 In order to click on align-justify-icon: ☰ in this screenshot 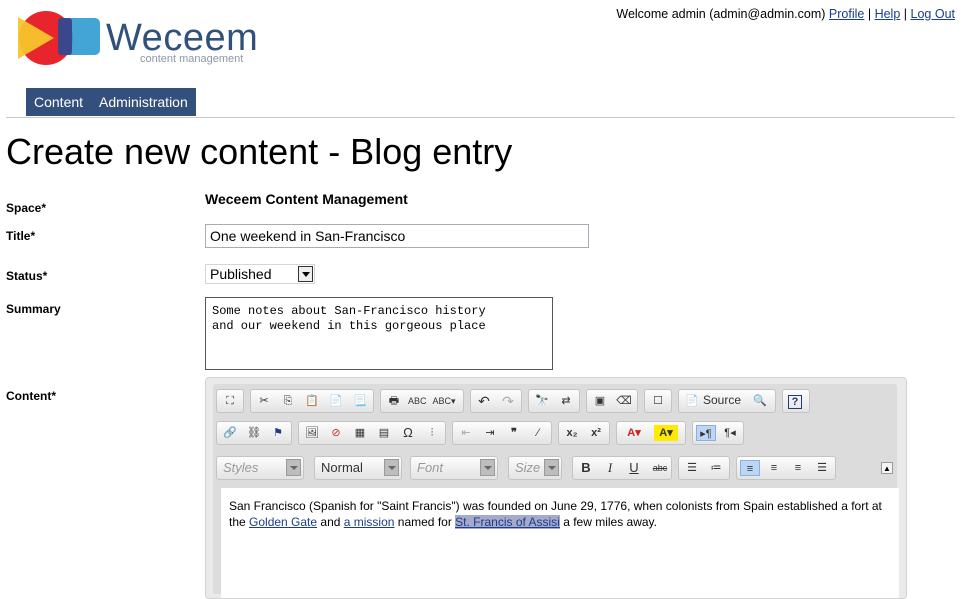, I will do `click(822, 468)`.